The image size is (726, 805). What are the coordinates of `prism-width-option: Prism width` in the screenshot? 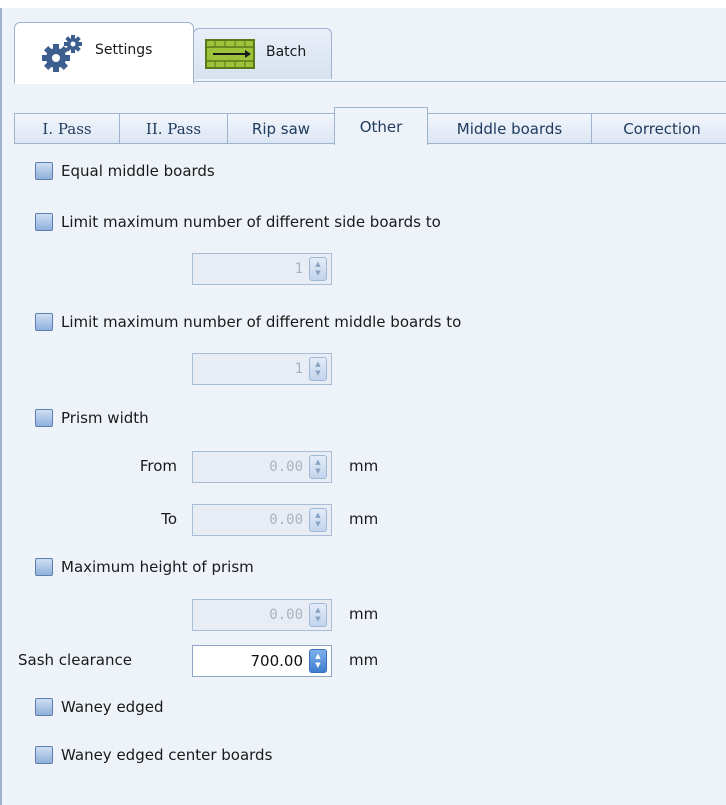 It's located at (92, 418).